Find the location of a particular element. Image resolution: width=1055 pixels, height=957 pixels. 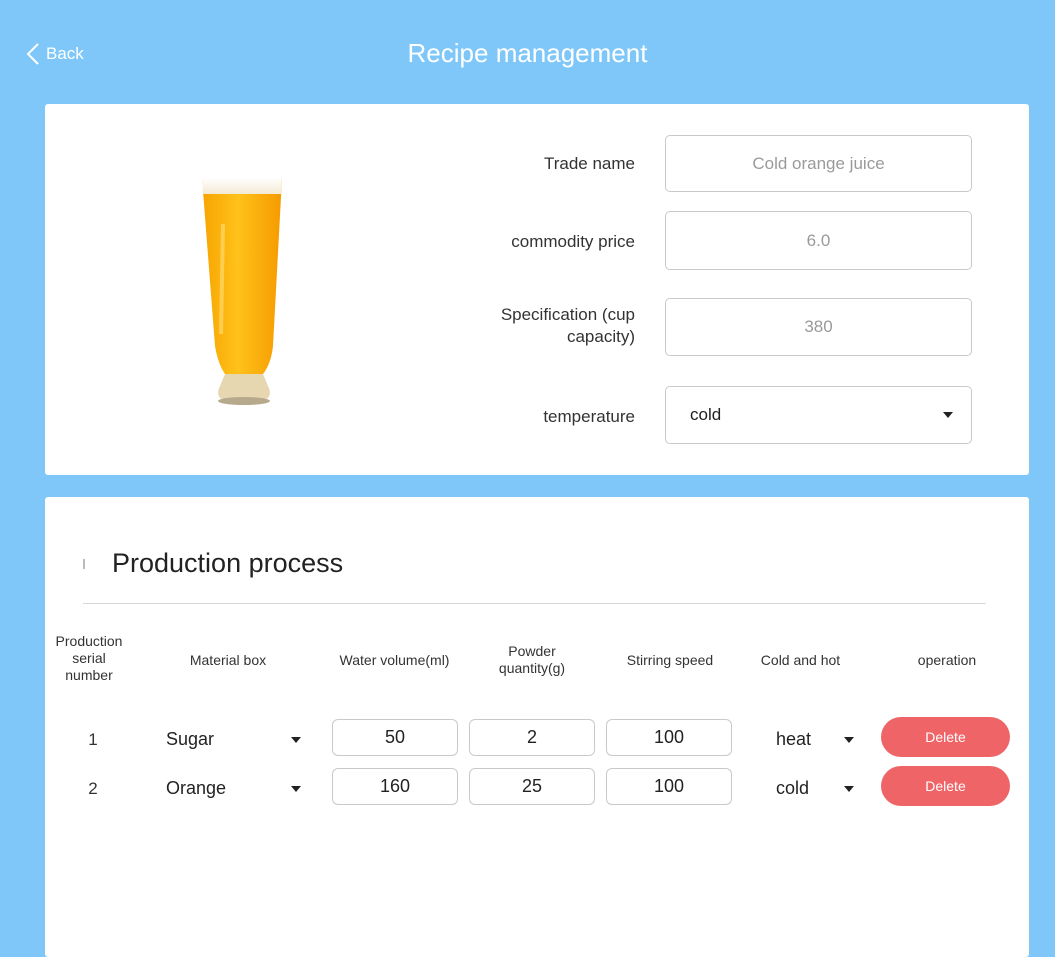

water-volume-input: 50 is located at coordinates (395, 737).